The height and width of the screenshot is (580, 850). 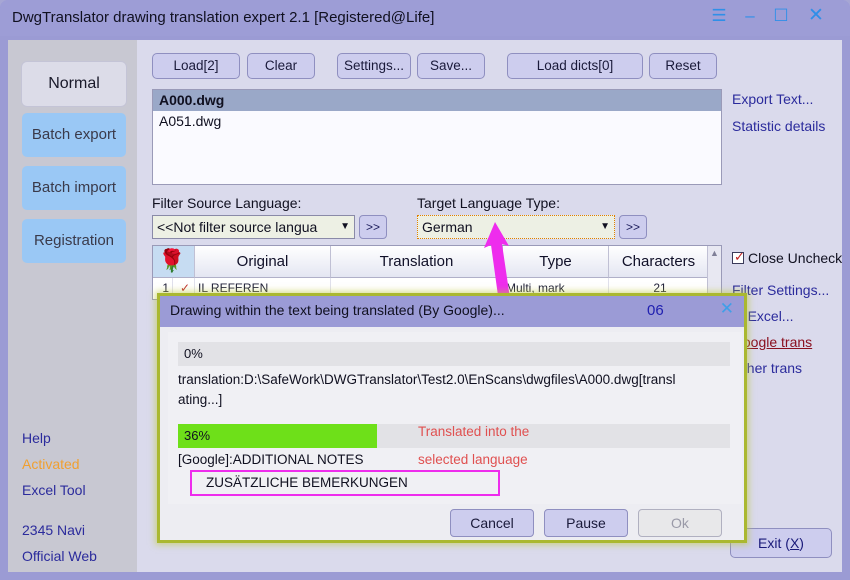 I want to click on close-uncheck-checkbox: Close Uncheck, so click(x=787, y=257).